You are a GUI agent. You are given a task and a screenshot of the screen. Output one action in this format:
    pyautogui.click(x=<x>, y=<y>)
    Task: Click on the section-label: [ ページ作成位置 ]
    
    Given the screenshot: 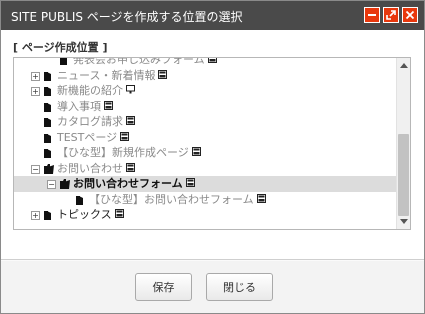 What is the action you would take?
    pyautogui.click(x=60, y=47)
    